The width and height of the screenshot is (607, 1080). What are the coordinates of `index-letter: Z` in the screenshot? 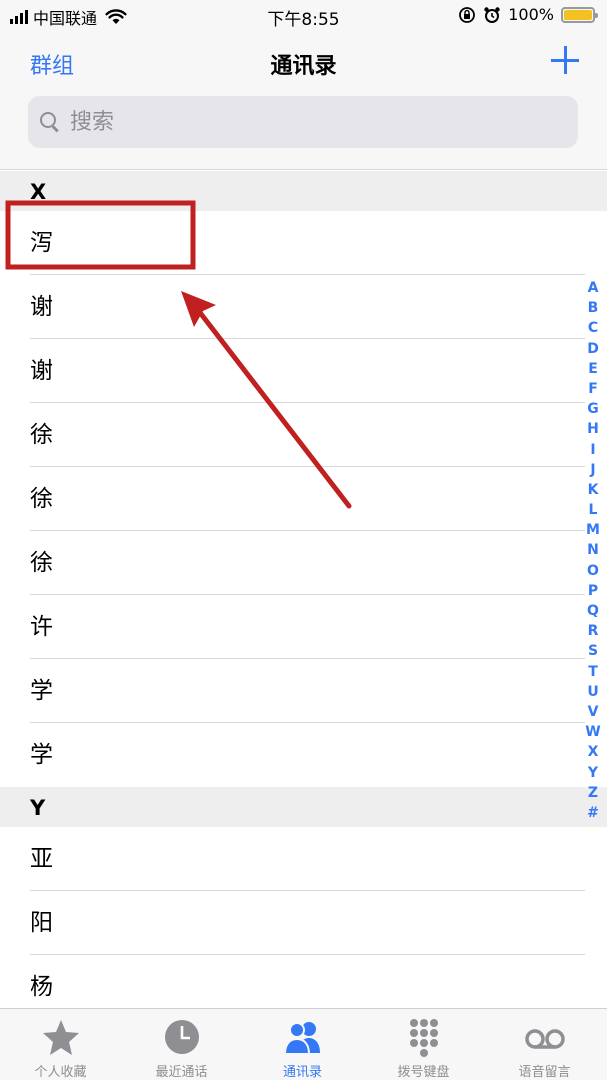 It's located at (593, 793).